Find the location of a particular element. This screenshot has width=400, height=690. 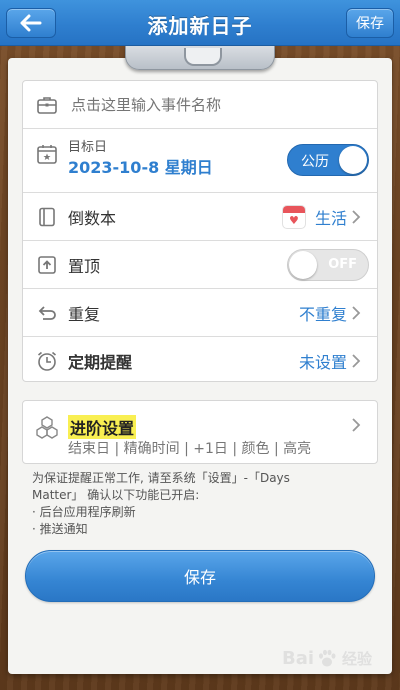

calendar-heart-icon: ♥ is located at coordinates (293, 216).